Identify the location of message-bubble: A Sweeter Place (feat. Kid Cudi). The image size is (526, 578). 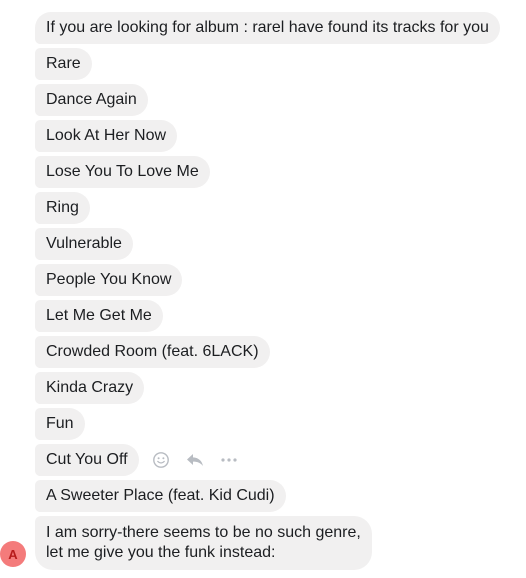
(160, 496).